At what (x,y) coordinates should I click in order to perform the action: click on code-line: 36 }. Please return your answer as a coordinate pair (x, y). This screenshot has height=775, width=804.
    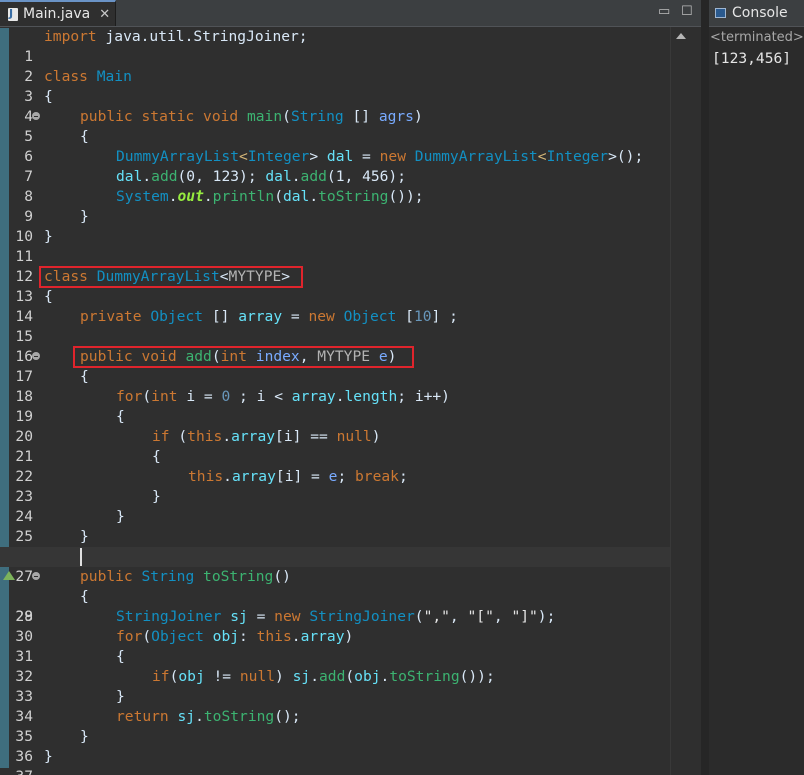
    Looking at the image, I should click on (335, 746).